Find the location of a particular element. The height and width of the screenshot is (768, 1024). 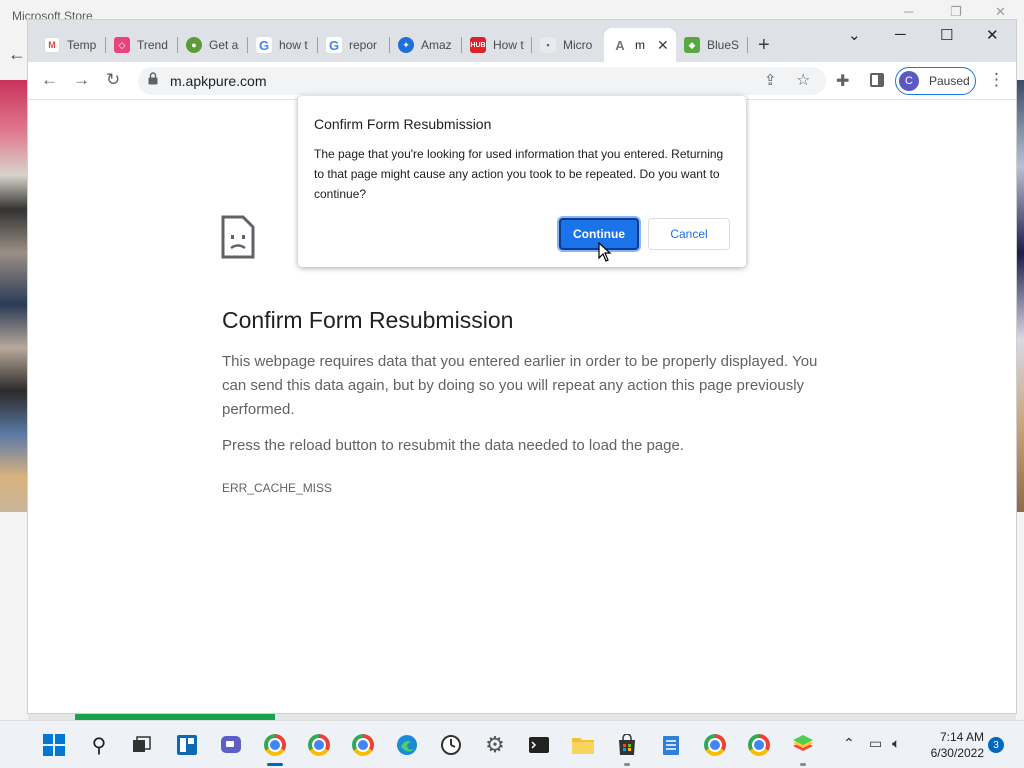

share-icon: ⇪ is located at coordinates (770, 80).